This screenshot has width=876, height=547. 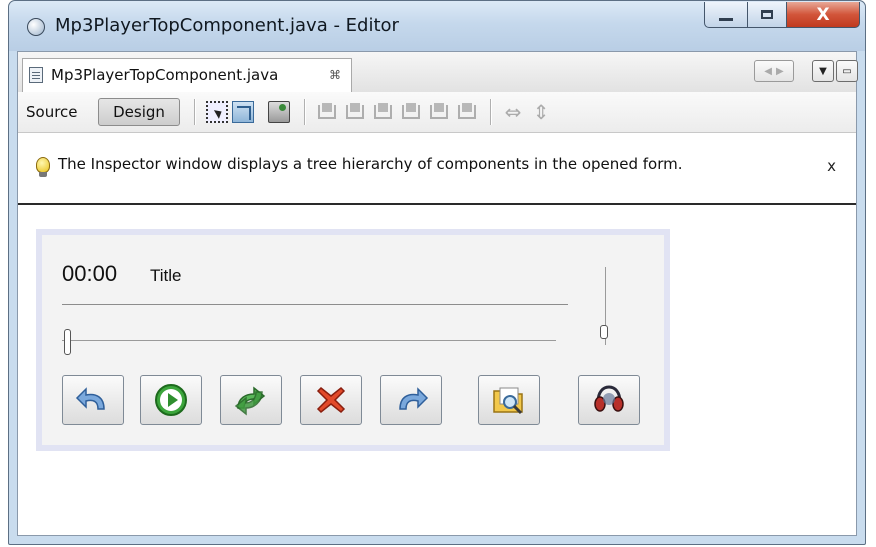 I want to click on play-icon, so click(x=171, y=400).